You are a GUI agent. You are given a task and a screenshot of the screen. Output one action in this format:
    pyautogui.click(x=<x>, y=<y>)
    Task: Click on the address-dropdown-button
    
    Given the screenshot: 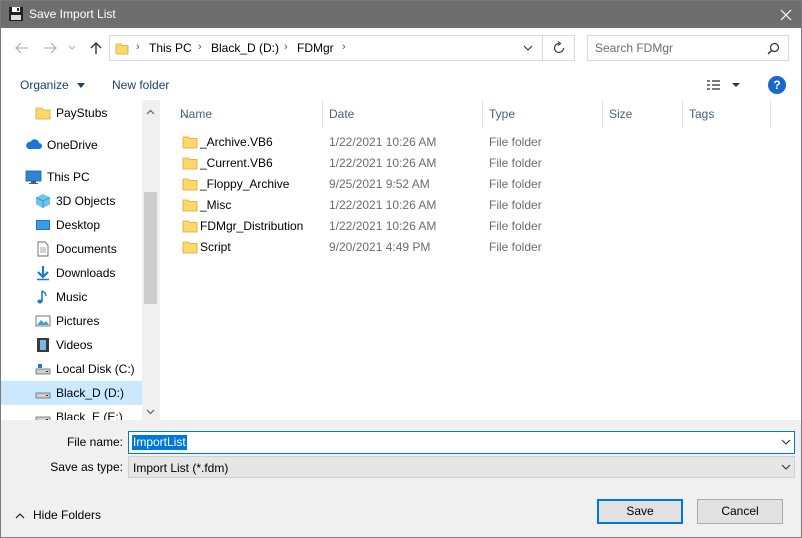 What is the action you would take?
    pyautogui.click(x=528, y=48)
    